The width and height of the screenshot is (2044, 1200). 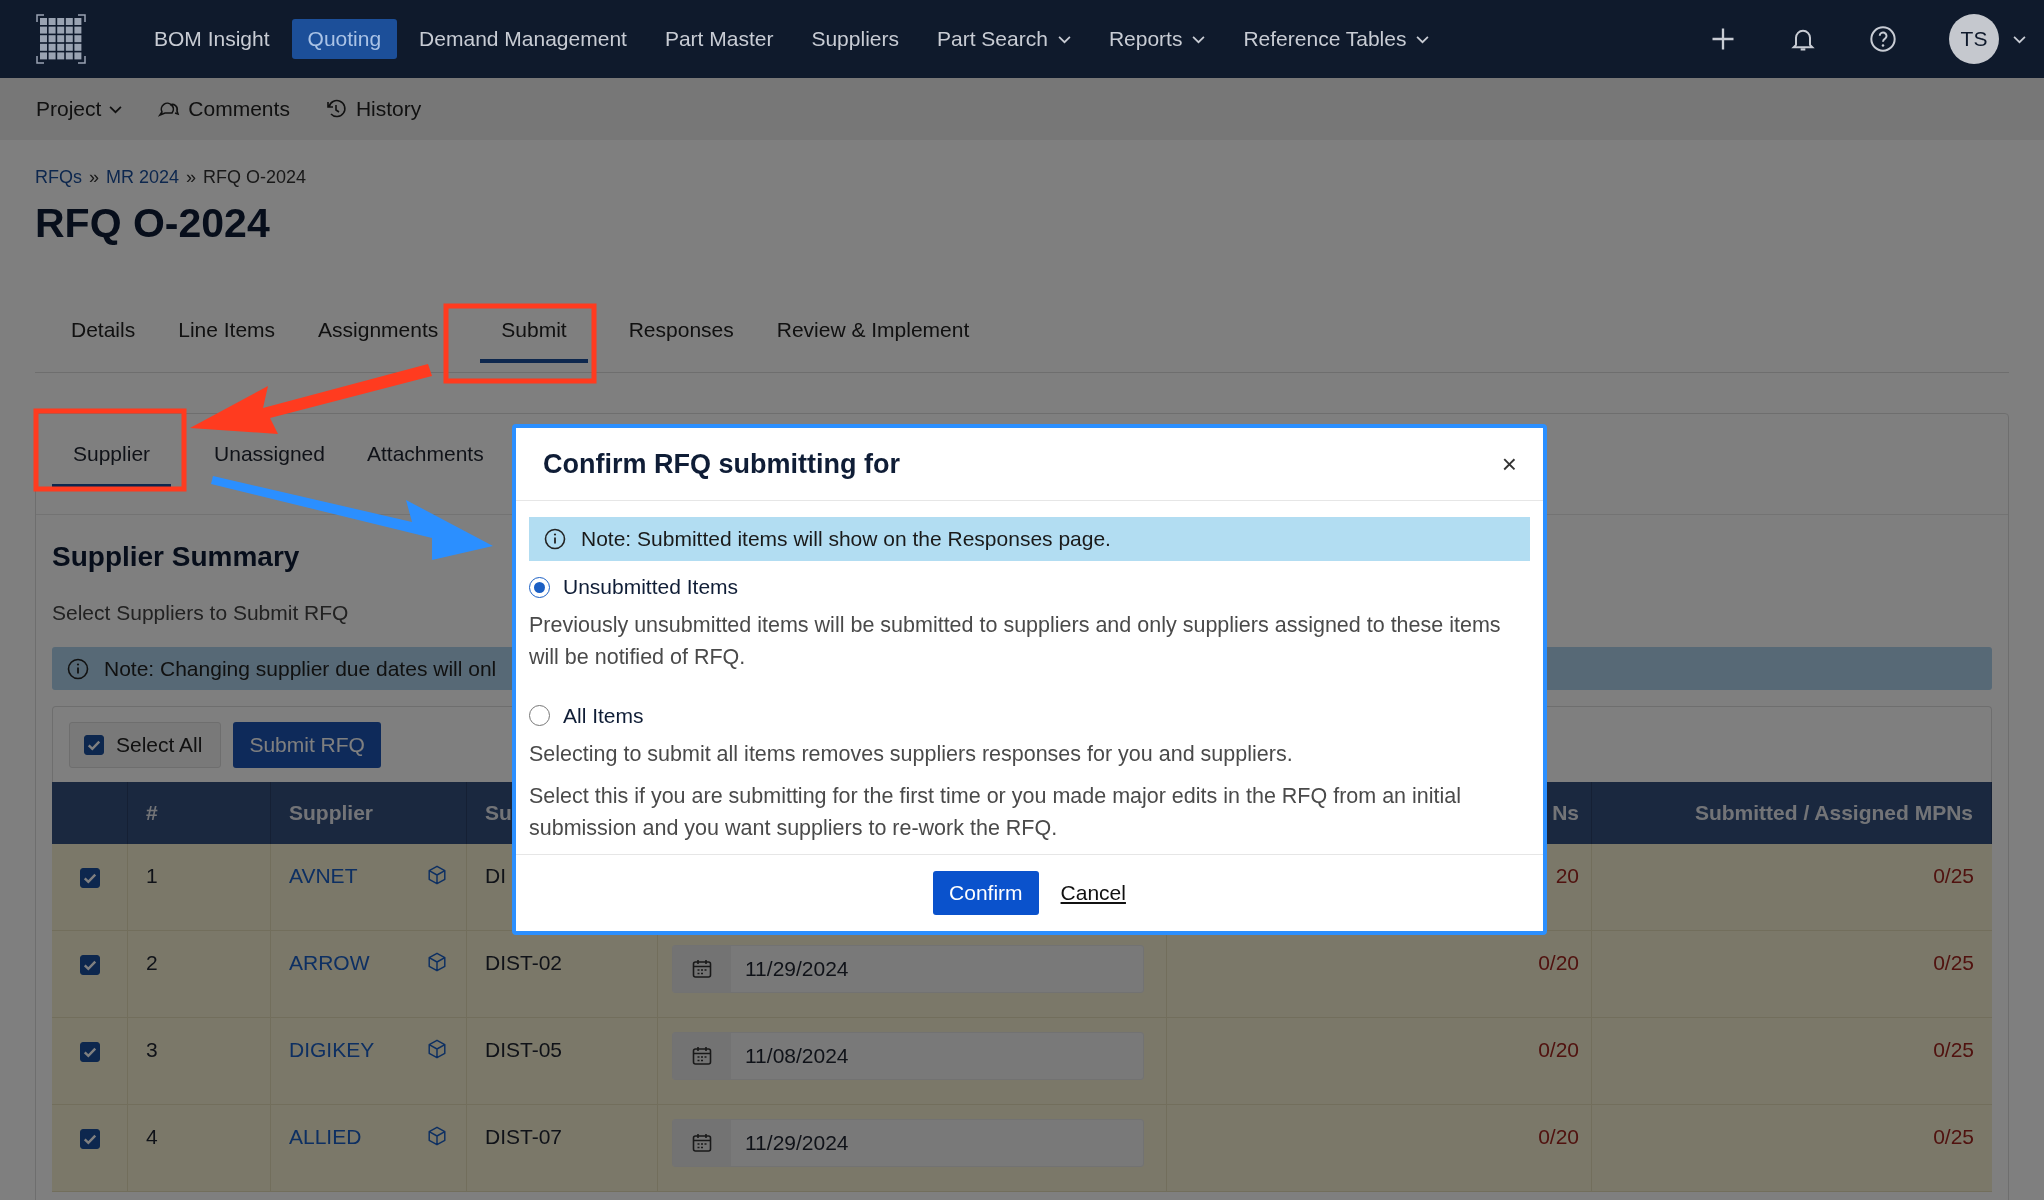 What do you see at coordinates (307, 744) in the screenshot?
I see `submit-rfq-button: Submit RFQ` at bounding box center [307, 744].